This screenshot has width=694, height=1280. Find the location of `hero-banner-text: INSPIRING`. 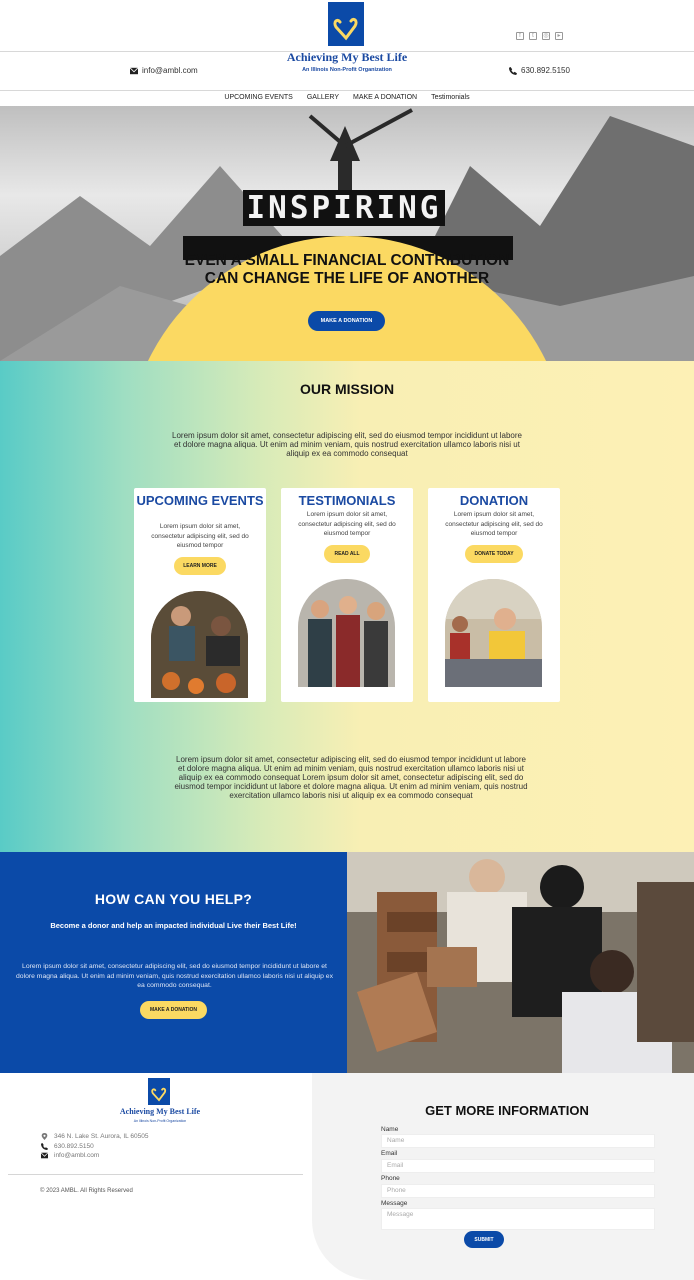

hero-banner-text: INSPIRING is located at coordinates (344, 208).